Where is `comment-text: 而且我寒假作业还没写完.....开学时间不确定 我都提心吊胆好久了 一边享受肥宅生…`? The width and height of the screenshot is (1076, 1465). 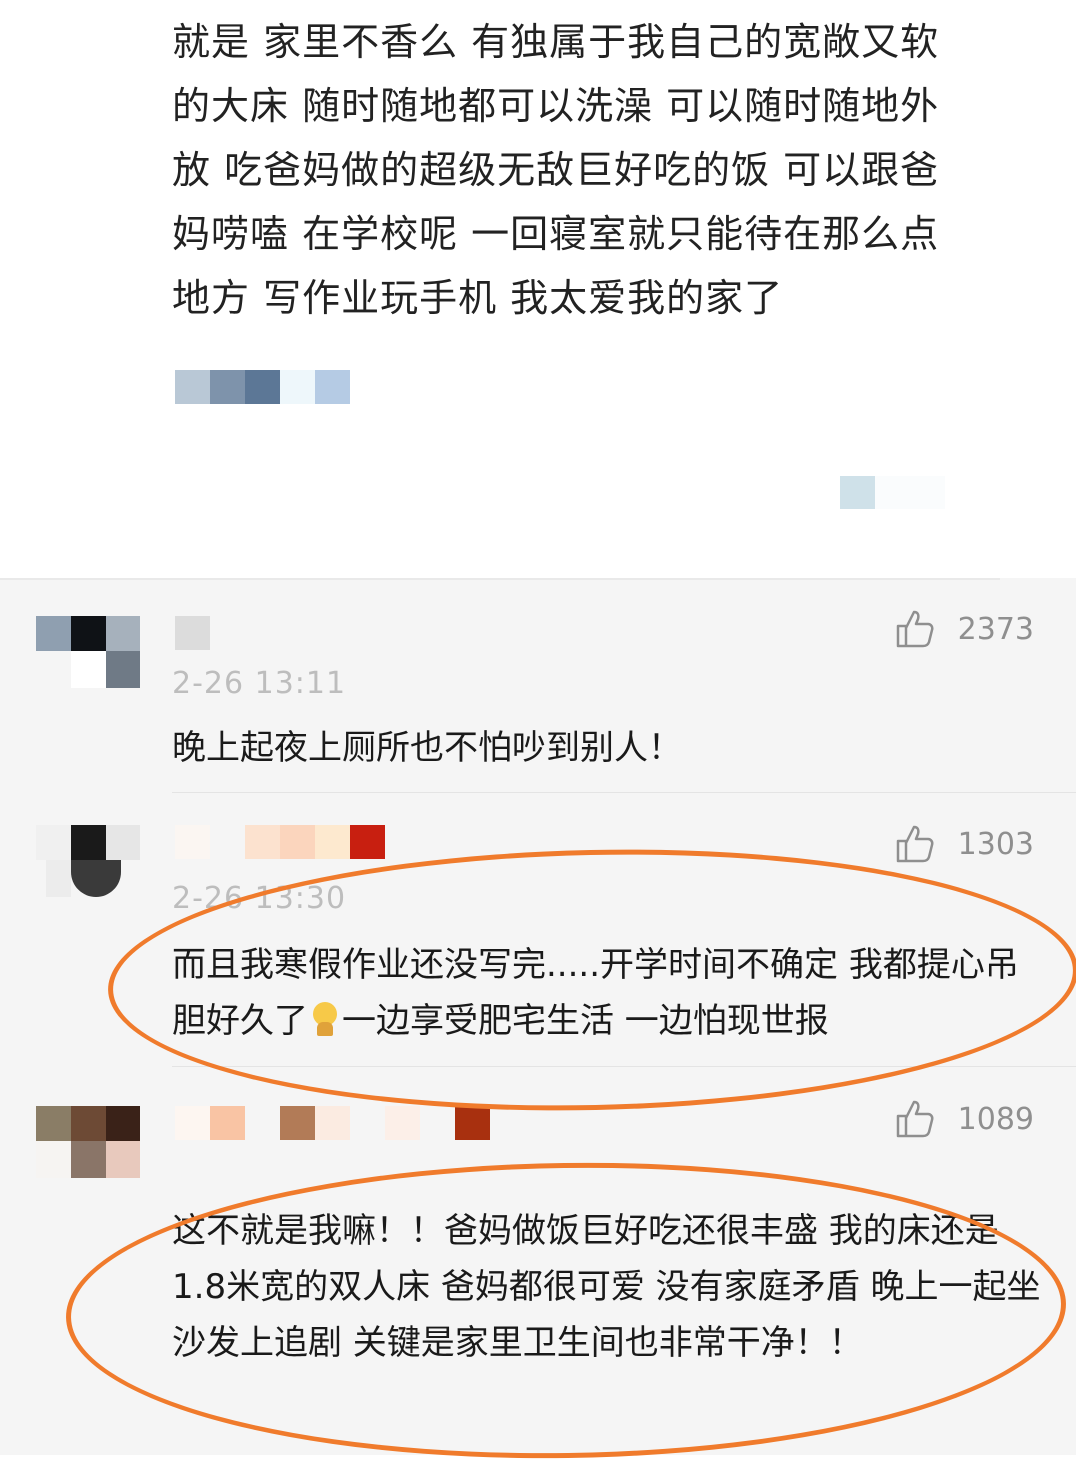
comment-text: 而且我寒假作业还没写完.....开学时间不确定 我都提心吊胆好久了 一边享受肥宅生… is located at coordinates (607, 993).